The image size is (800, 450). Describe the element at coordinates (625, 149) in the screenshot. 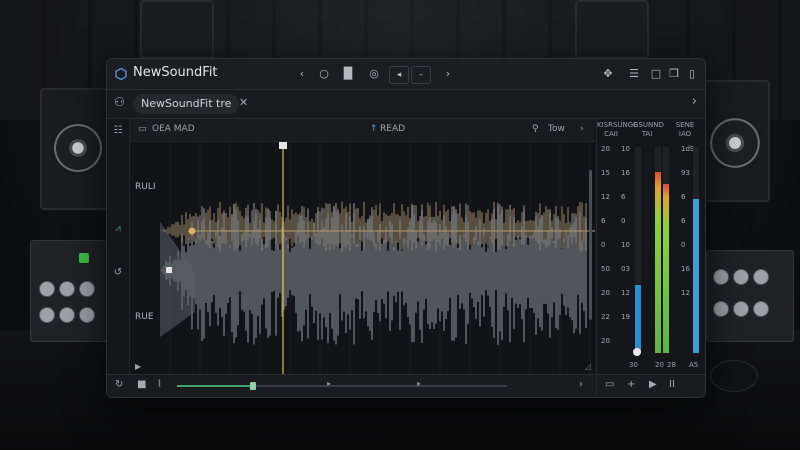

I see `meter-scale-label: 10` at that location.